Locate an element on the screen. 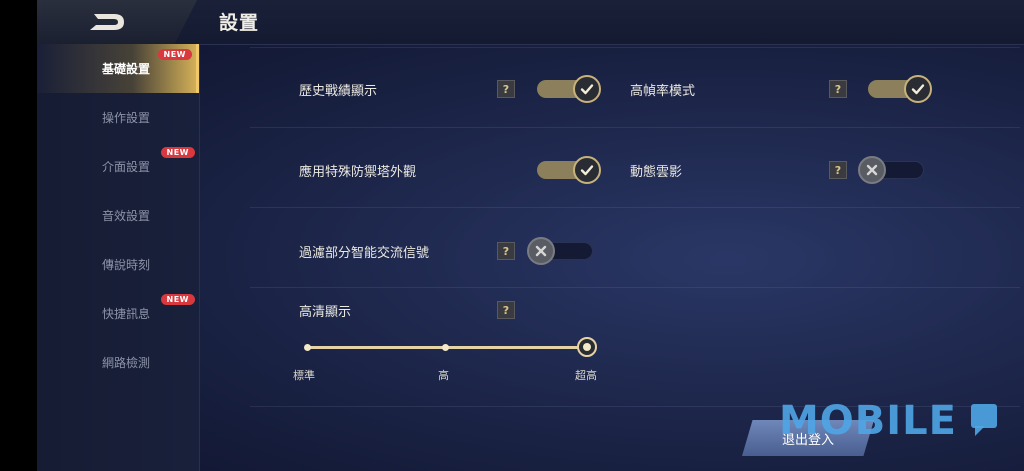 This screenshot has height=471, width=1024. slider-knob-dot is located at coordinates (587, 347).